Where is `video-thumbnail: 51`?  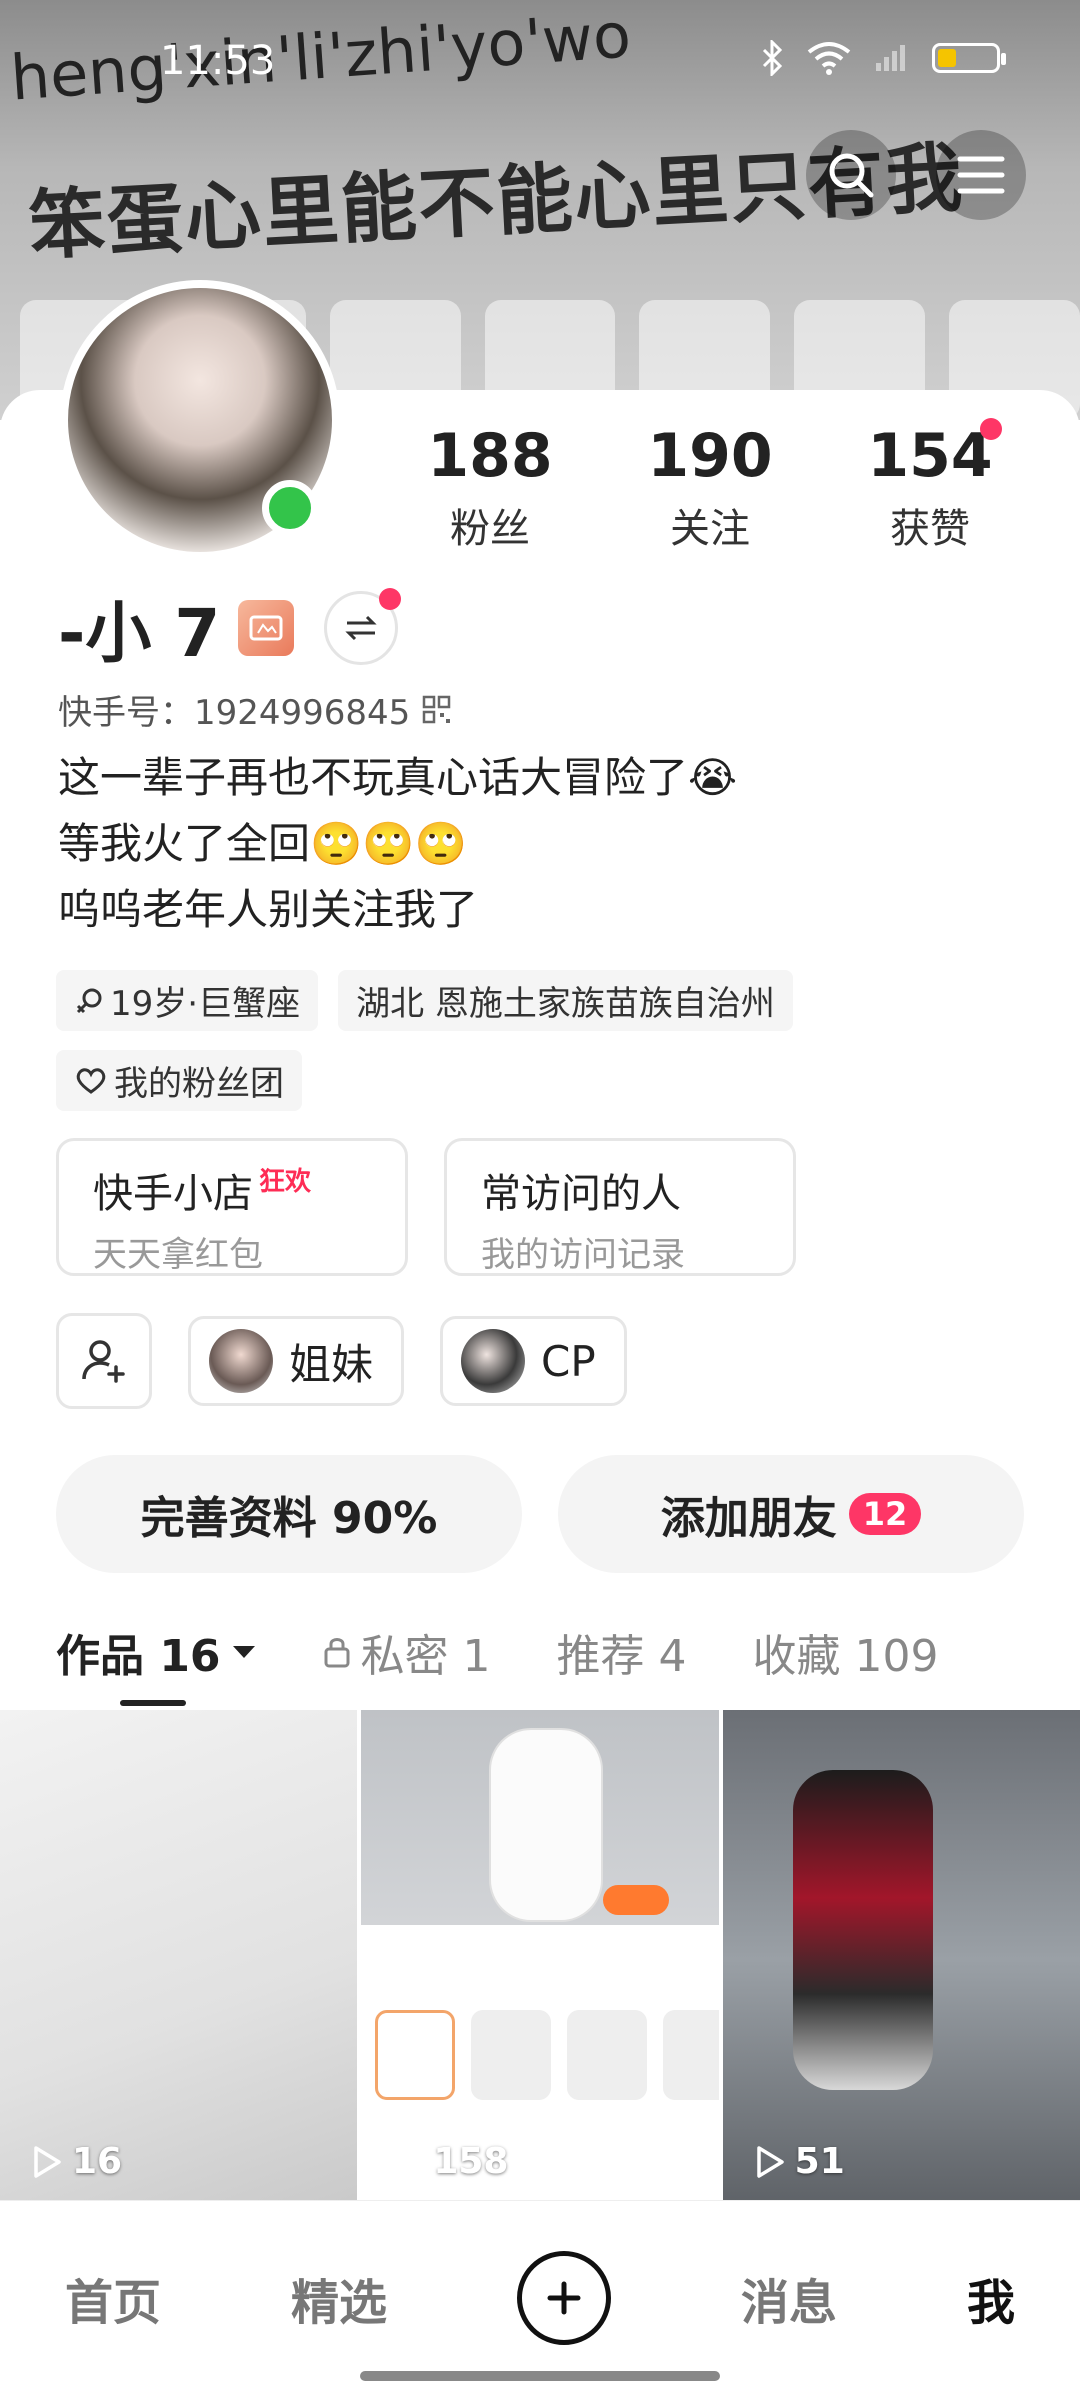 video-thumbnail: 51 is located at coordinates (901, 1960).